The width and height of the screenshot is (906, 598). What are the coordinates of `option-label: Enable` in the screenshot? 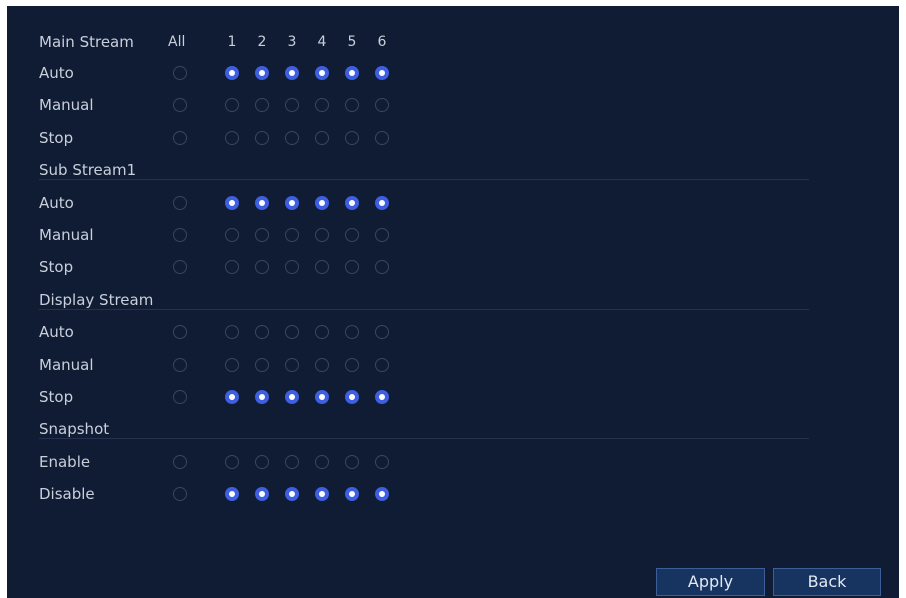 It's located at (65, 461).